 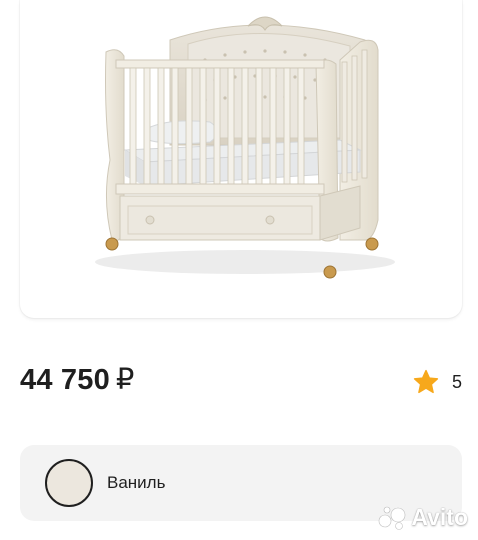 I want to click on seller-rating: 5, so click(x=437, y=382).